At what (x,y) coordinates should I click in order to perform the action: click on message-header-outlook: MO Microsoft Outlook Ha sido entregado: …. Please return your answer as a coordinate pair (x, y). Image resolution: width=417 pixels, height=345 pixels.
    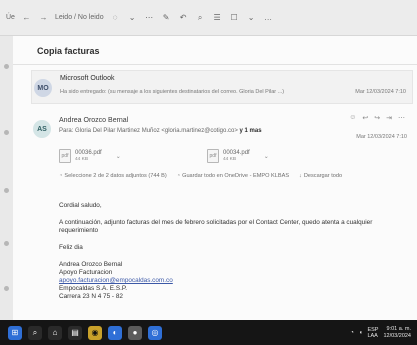
    Looking at the image, I should click on (222, 87).